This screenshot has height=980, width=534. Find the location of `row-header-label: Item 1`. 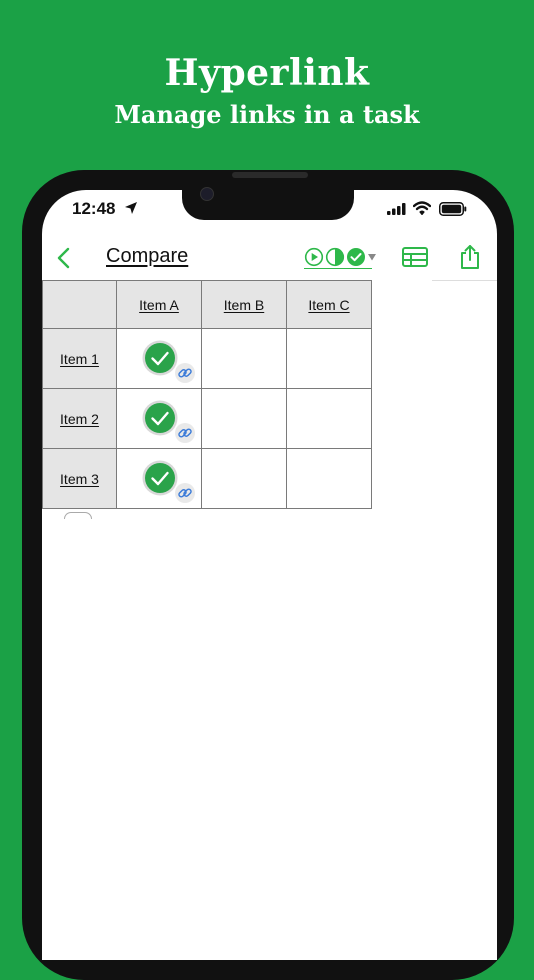

row-header-label: Item 1 is located at coordinates (79, 358).